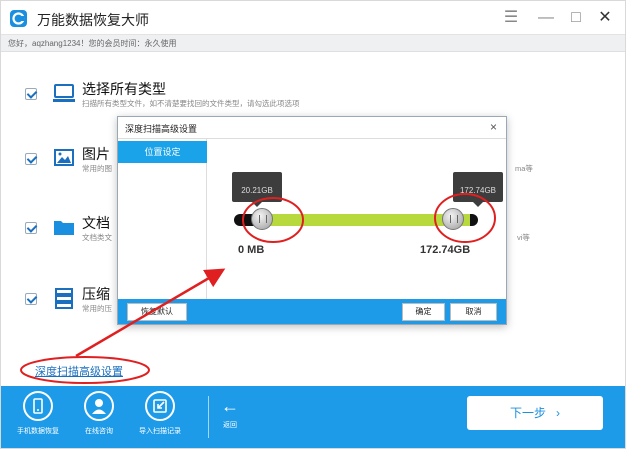  I want to click on back-label: 返回, so click(230, 425).